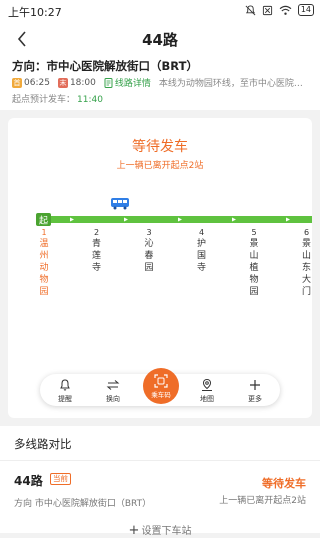  What do you see at coordinates (267, 10) in the screenshot?
I see `sim-blocked-icon` at bounding box center [267, 10].